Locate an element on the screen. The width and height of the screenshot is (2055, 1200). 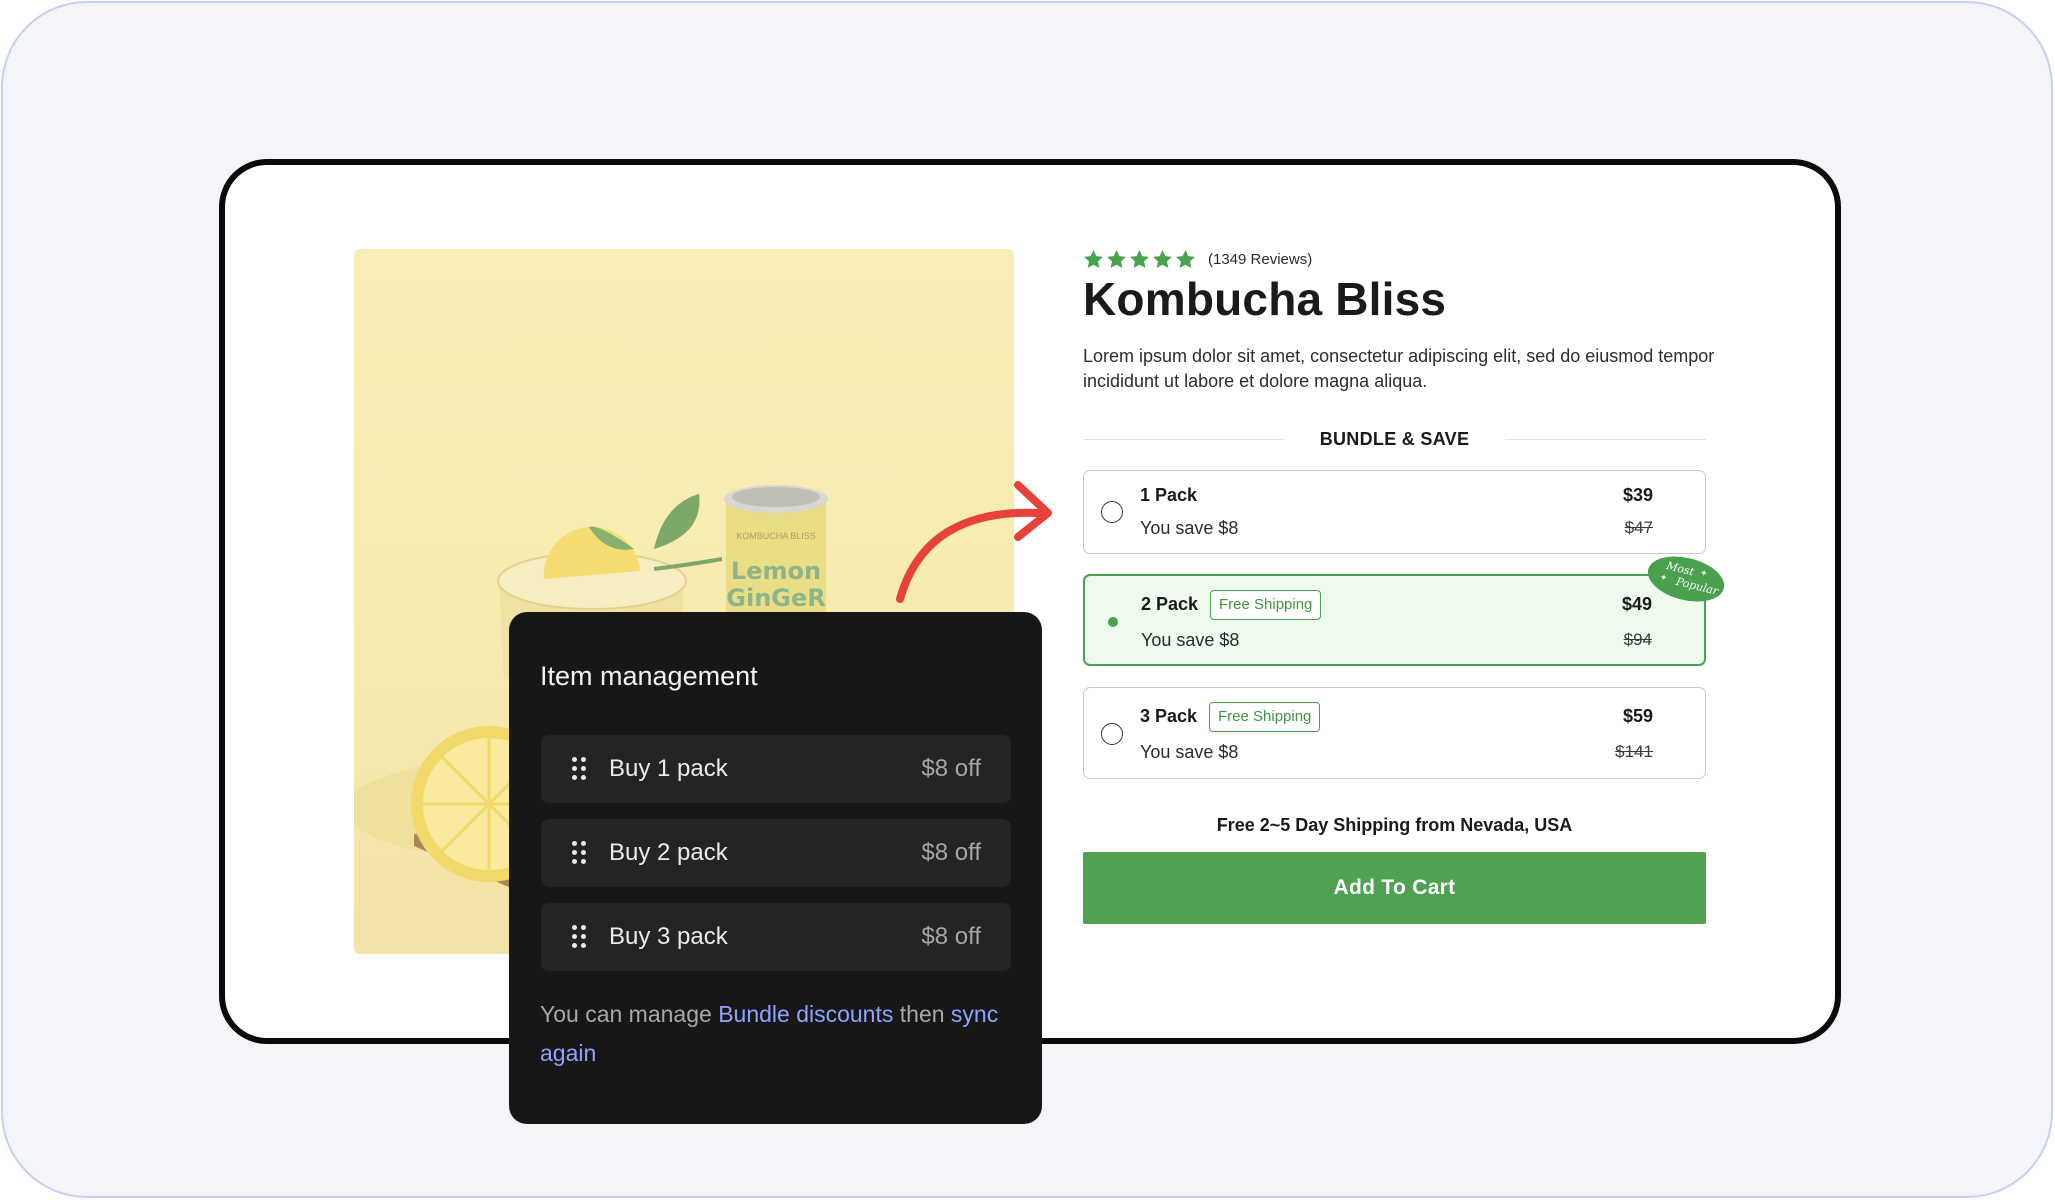
bundle-option-2-pack: 2 Pack Free Shipping You save $8 $49 $94 is located at coordinates (1394, 620).